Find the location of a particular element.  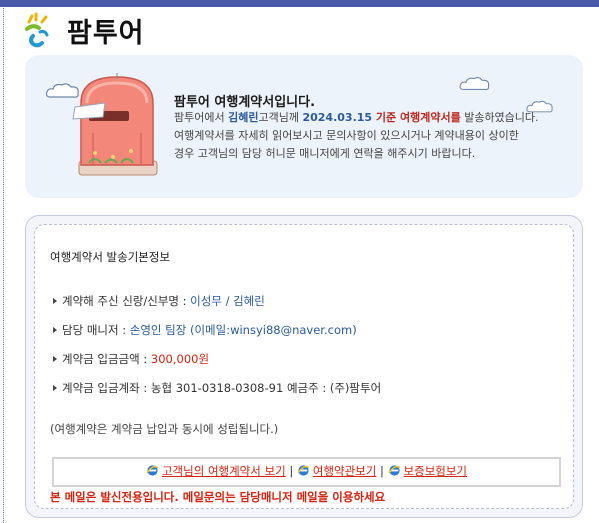

intro-text: 기준 is located at coordinates (386, 117).